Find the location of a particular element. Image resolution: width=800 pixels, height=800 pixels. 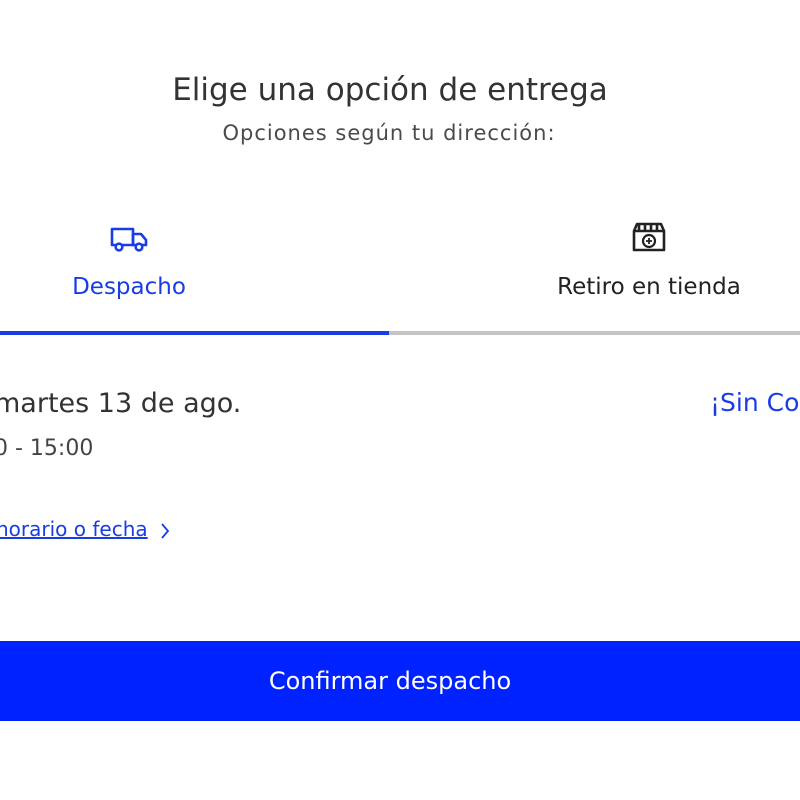

chevron-right-icon is located at coordinates (165, 530).